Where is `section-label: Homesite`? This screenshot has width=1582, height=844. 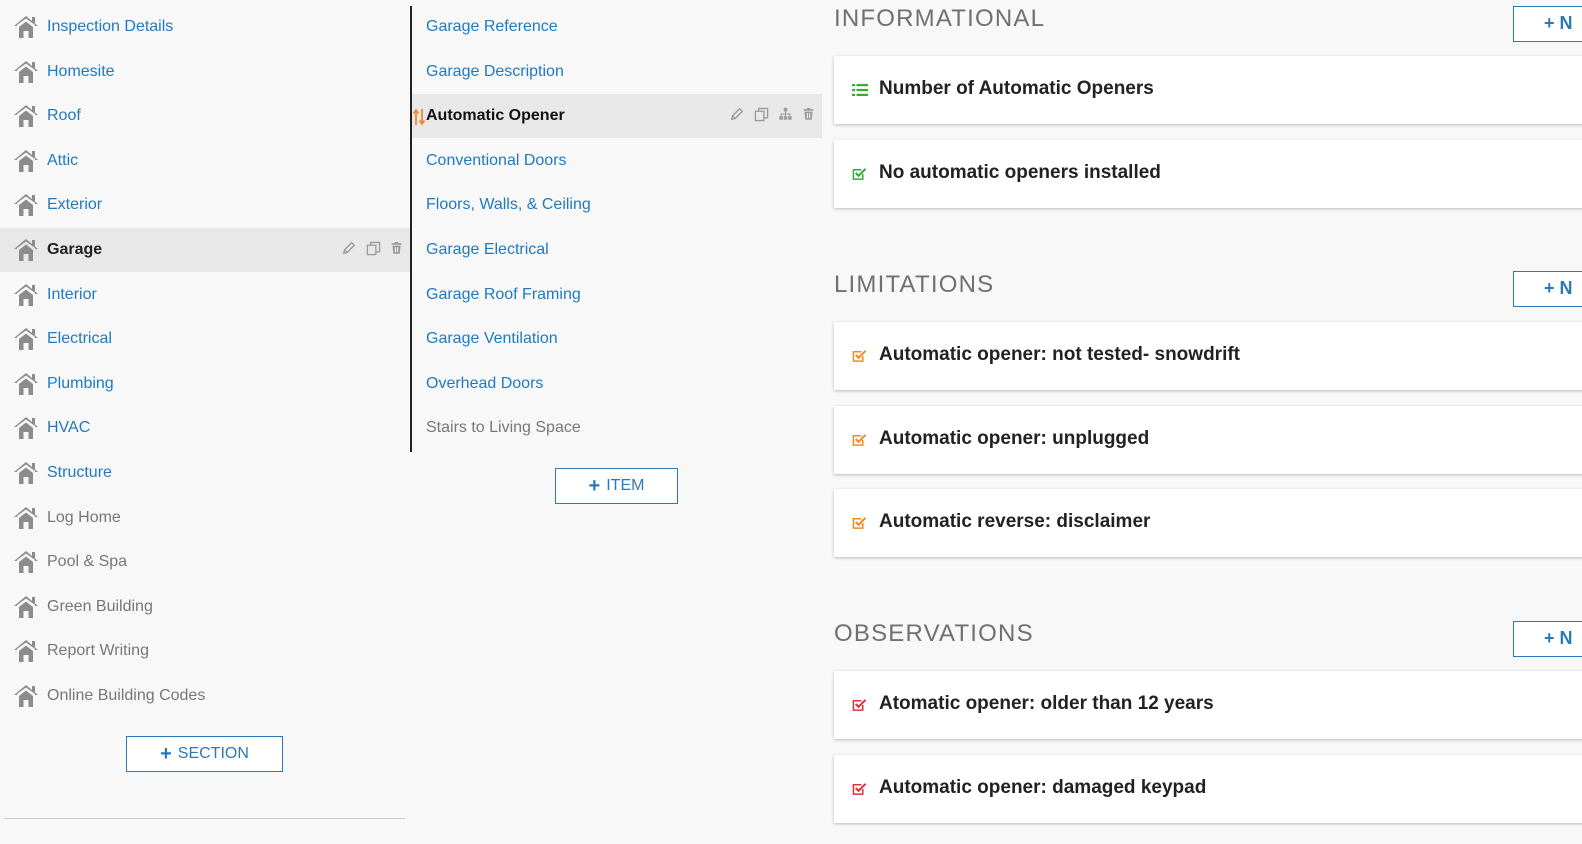
section-label: Homesite is located at coordinates (81, 71).